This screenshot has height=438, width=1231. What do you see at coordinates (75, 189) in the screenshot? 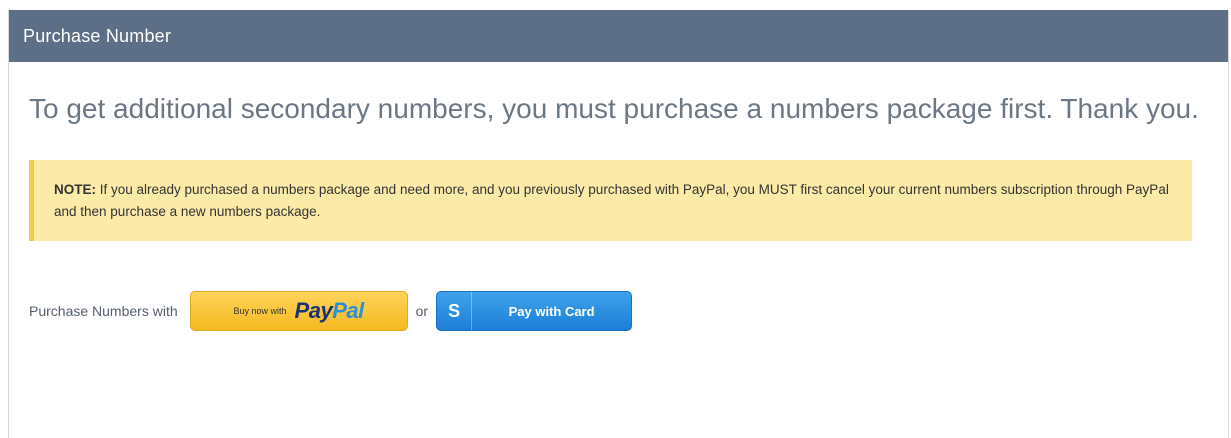
I see `note-label: NOTE:` at bounding box center [75, 189].